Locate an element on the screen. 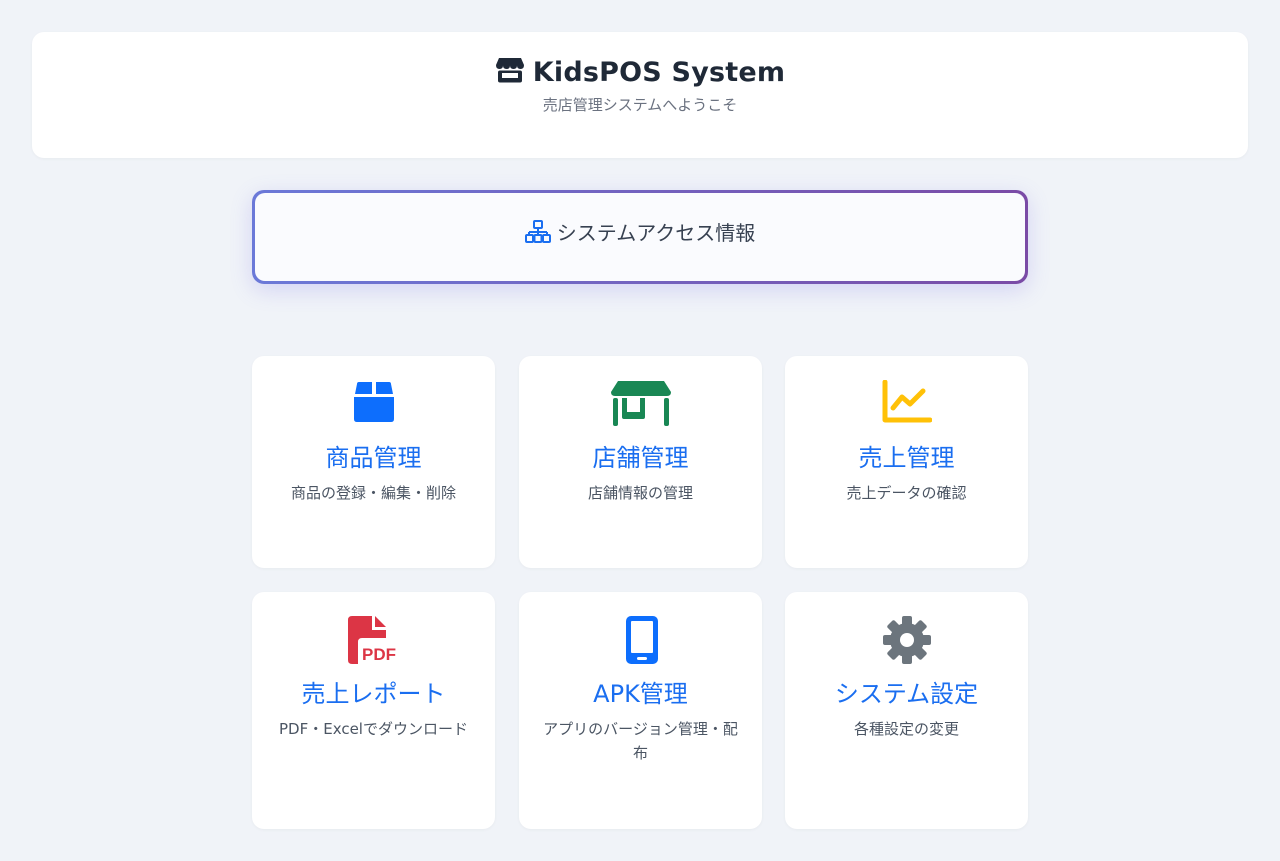 This screenshot has width=1280, height=861. title-row: KidsPOS System is located at coordinates (640, 72).